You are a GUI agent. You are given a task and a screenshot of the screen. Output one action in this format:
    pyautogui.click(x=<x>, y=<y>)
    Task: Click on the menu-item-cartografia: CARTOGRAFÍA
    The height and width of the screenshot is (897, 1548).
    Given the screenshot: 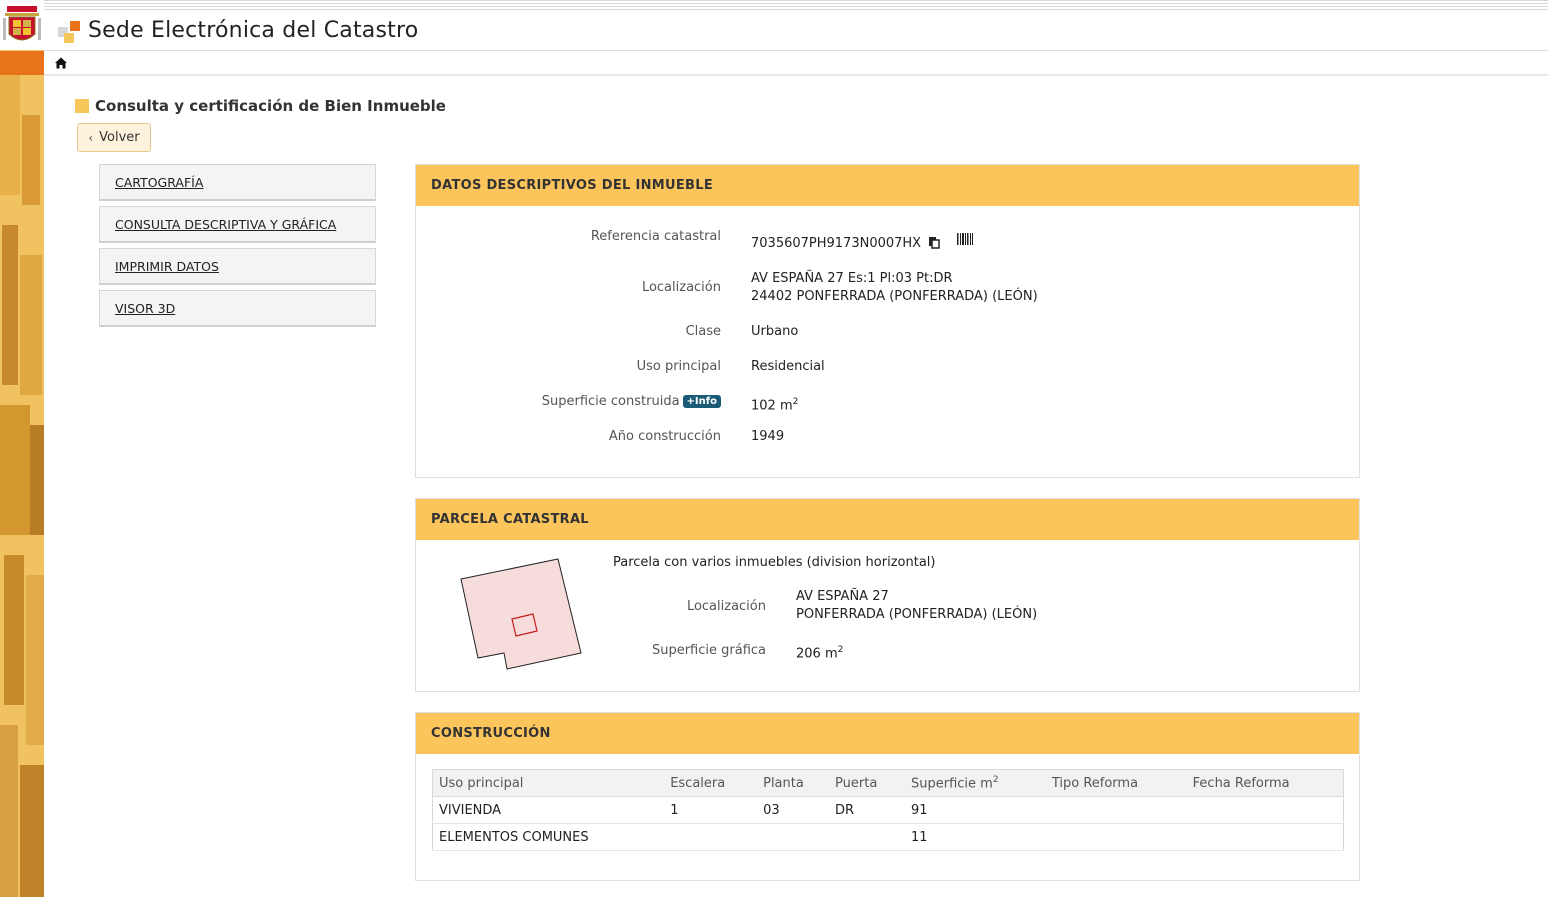 What is the action you would take?
    pyautogui.click(x=237, y=182)
    